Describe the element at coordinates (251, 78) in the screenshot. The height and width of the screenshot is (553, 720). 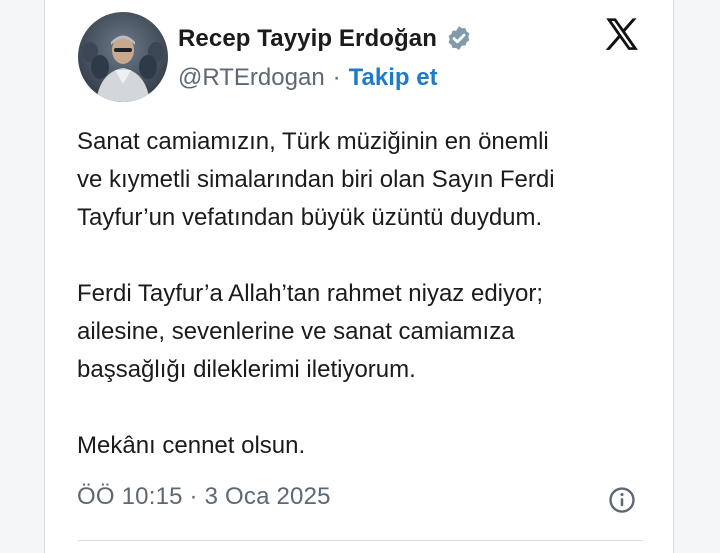
I see `author-handle: @RTErdogan` at that location.